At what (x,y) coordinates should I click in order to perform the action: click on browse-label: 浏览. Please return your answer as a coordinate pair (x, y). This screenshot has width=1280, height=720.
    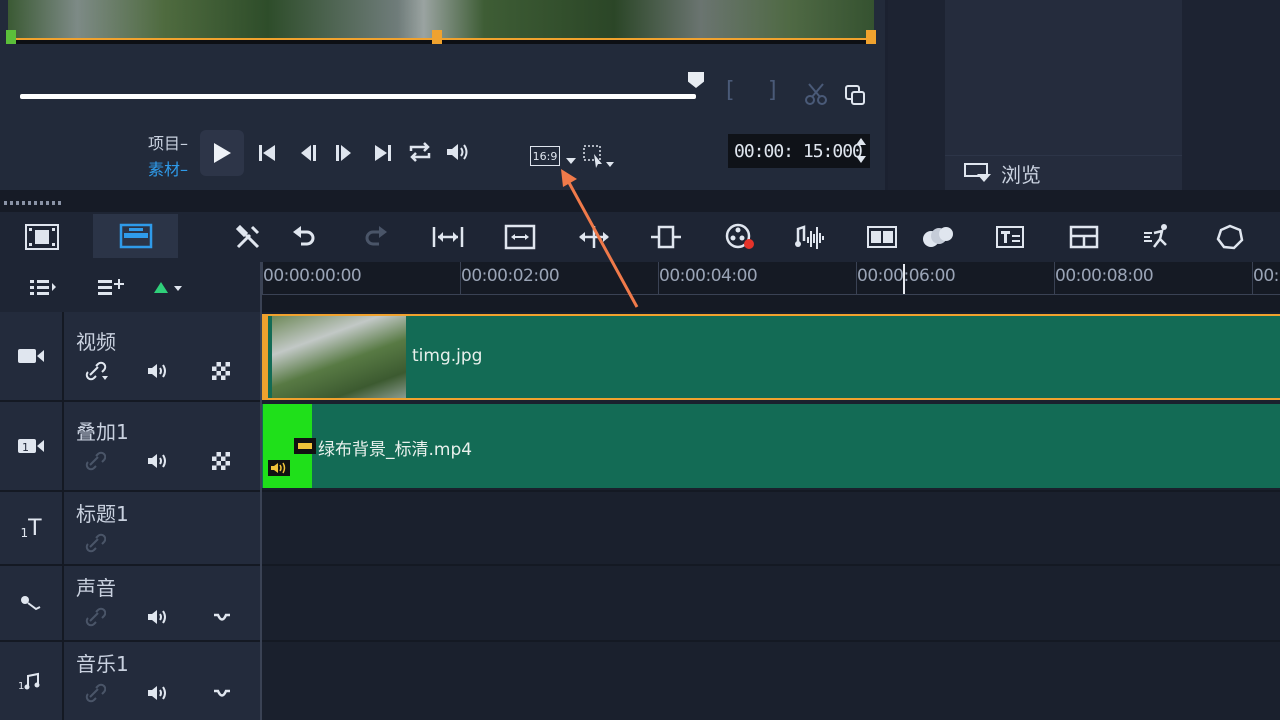
    Looking at the image, I should click on (1021, 174).